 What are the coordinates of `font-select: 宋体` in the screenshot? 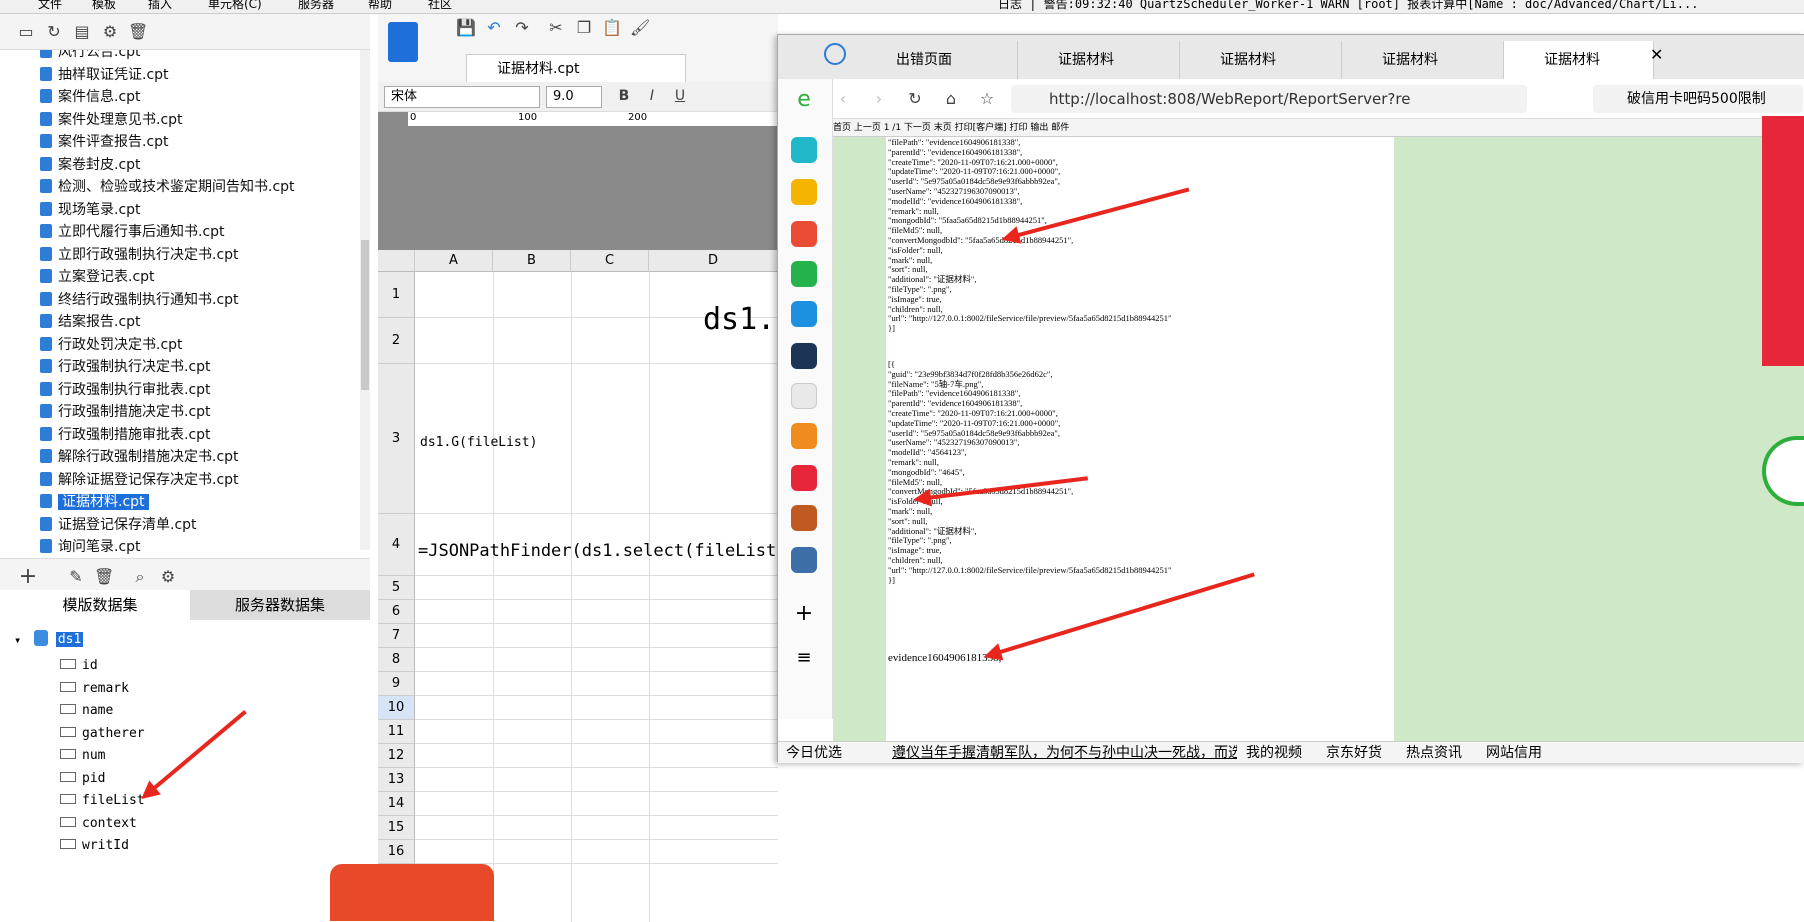 It's located at (462, 97).